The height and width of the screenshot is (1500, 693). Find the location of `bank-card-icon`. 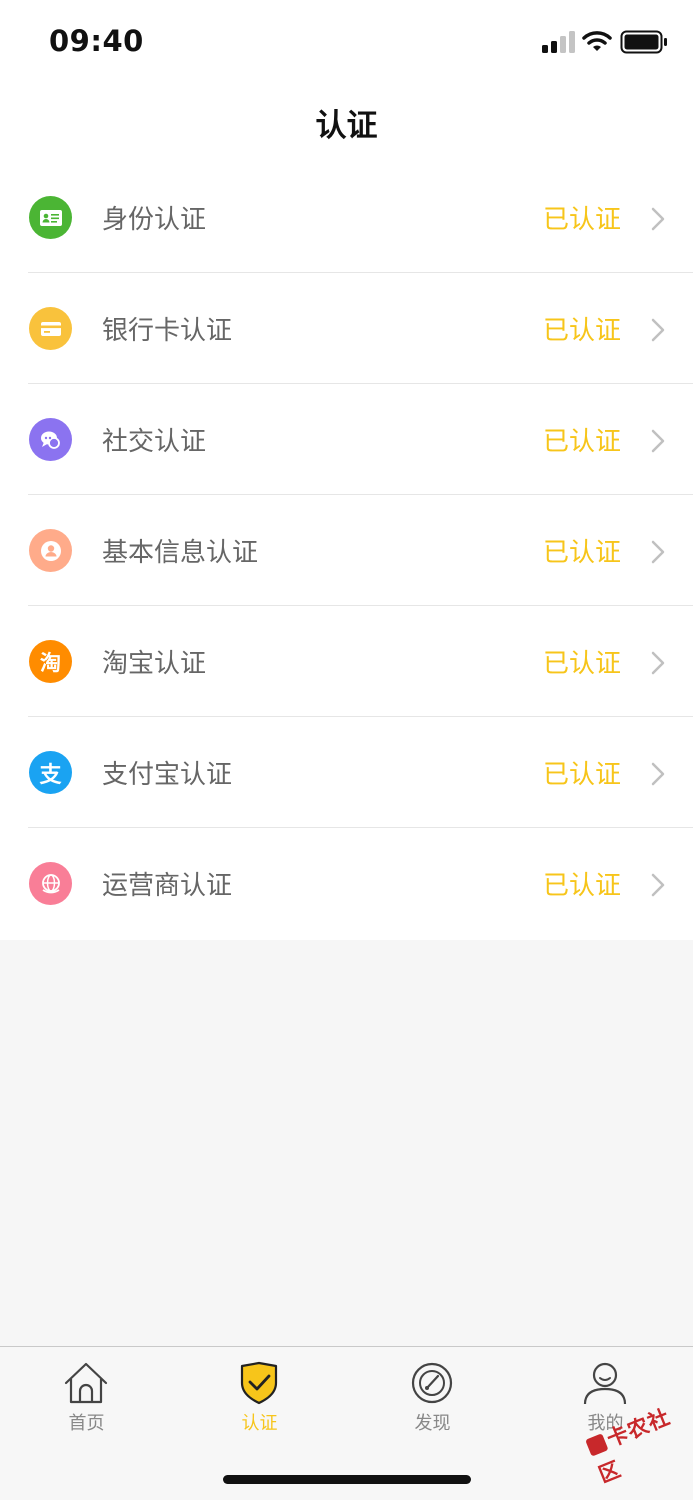

bank-card-icon is located at coordinates (50, 328).